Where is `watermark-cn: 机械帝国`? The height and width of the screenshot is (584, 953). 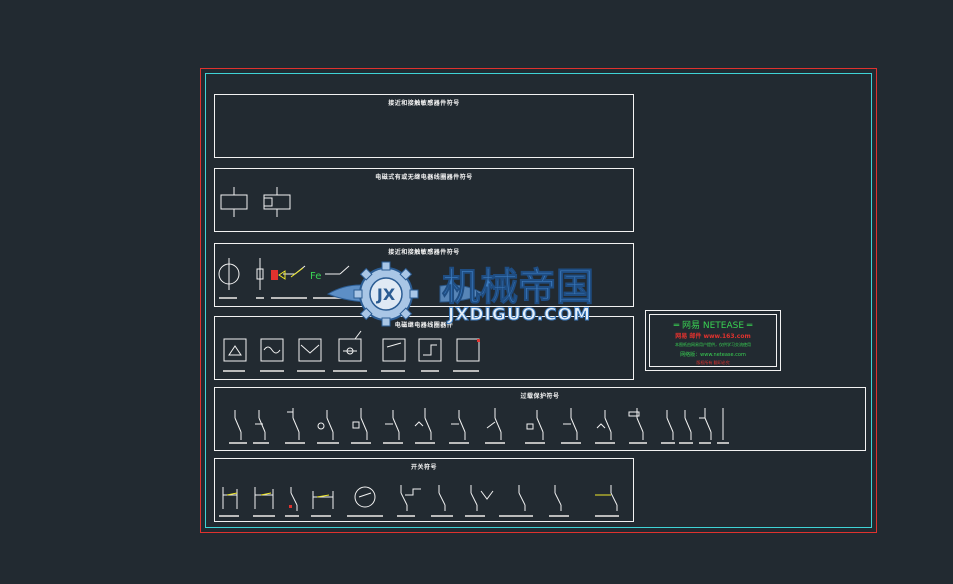 watermark-cn: 机械帝国 is located at coordinates (518, 287).